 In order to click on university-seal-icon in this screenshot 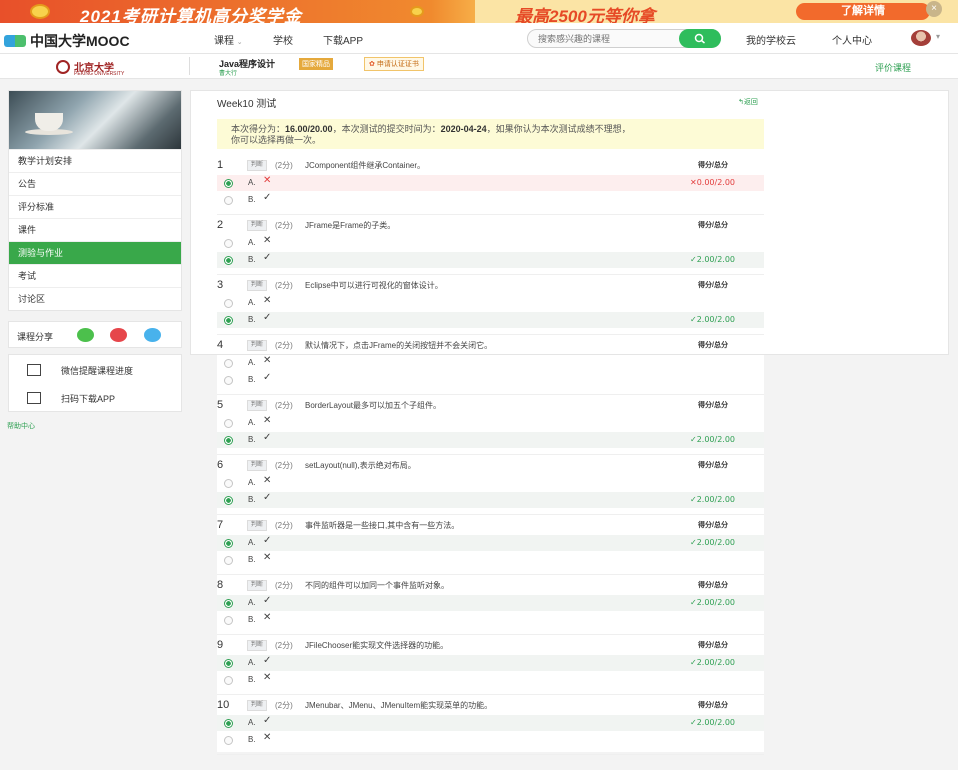, I will do `click(63, 67)`.